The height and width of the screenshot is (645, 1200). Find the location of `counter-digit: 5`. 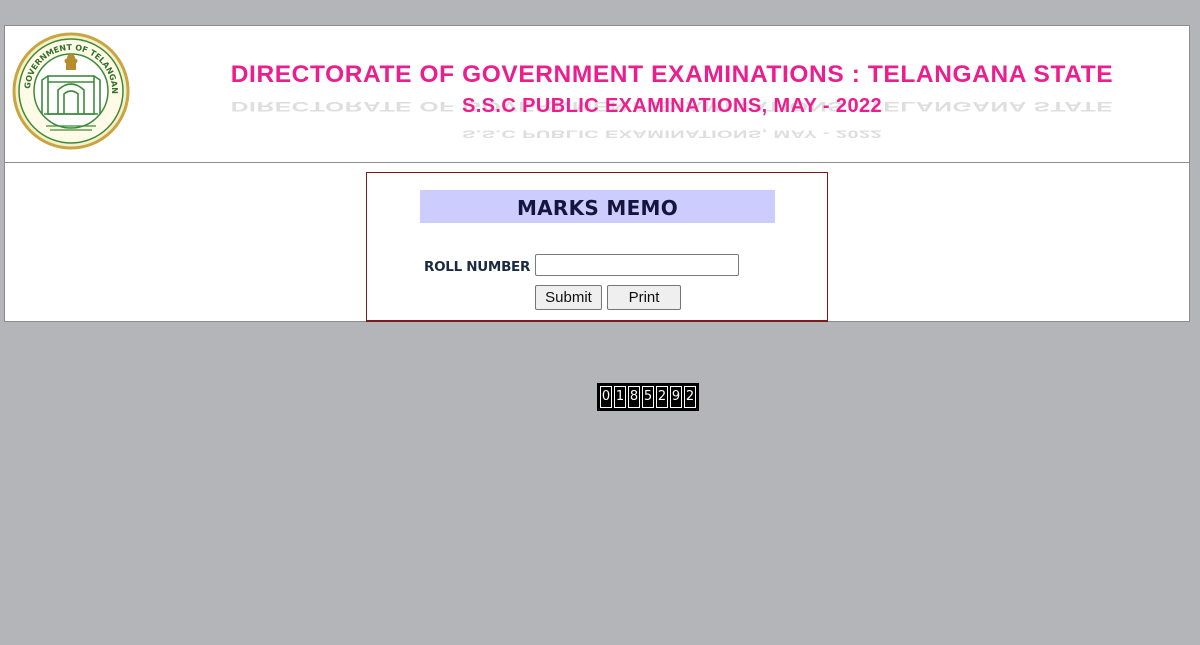

counter-digit: 5 is located at coordinates (648, 397).